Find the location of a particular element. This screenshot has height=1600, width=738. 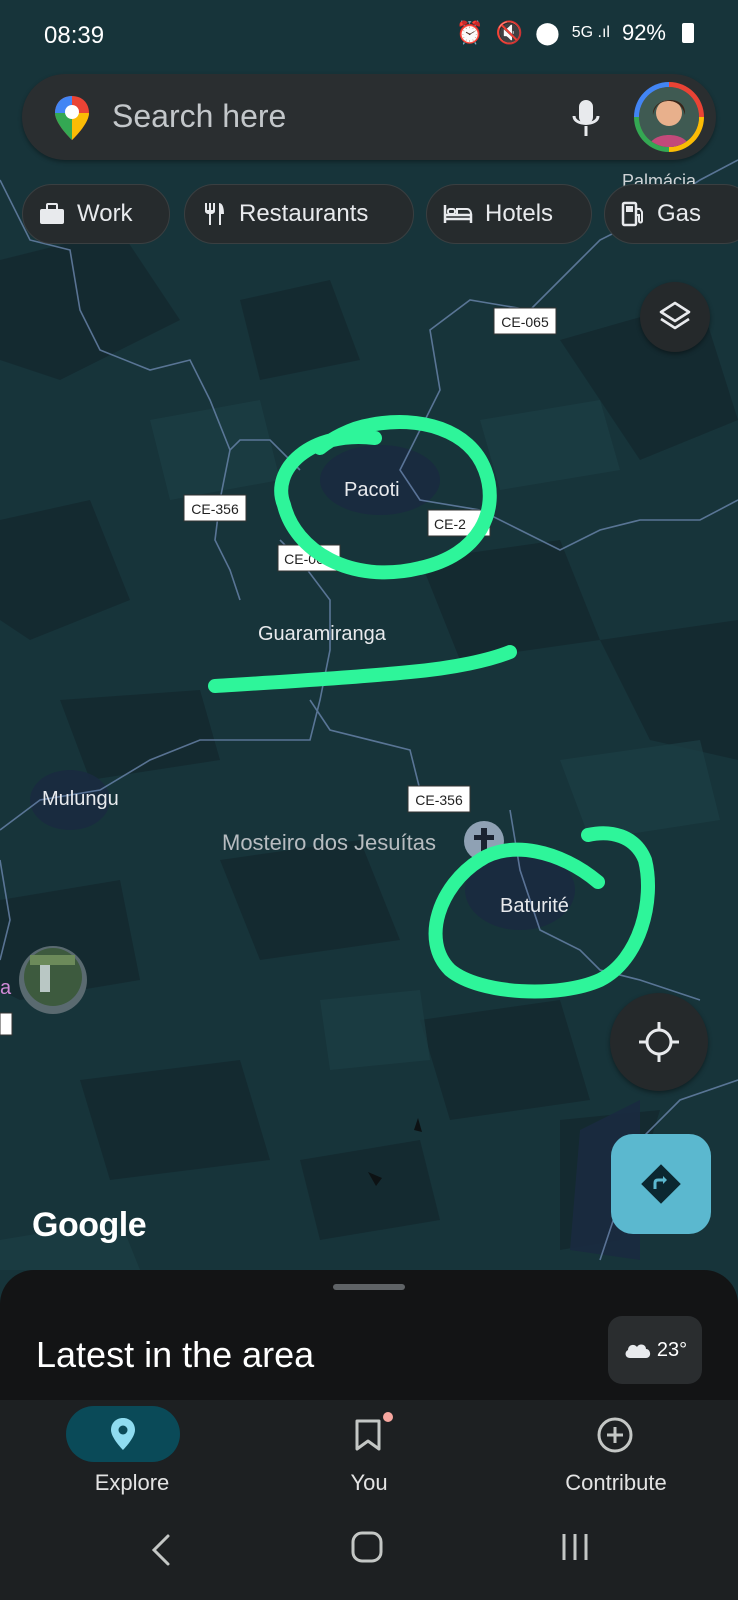

chip-label: Work is located at coordinates (105, 213).